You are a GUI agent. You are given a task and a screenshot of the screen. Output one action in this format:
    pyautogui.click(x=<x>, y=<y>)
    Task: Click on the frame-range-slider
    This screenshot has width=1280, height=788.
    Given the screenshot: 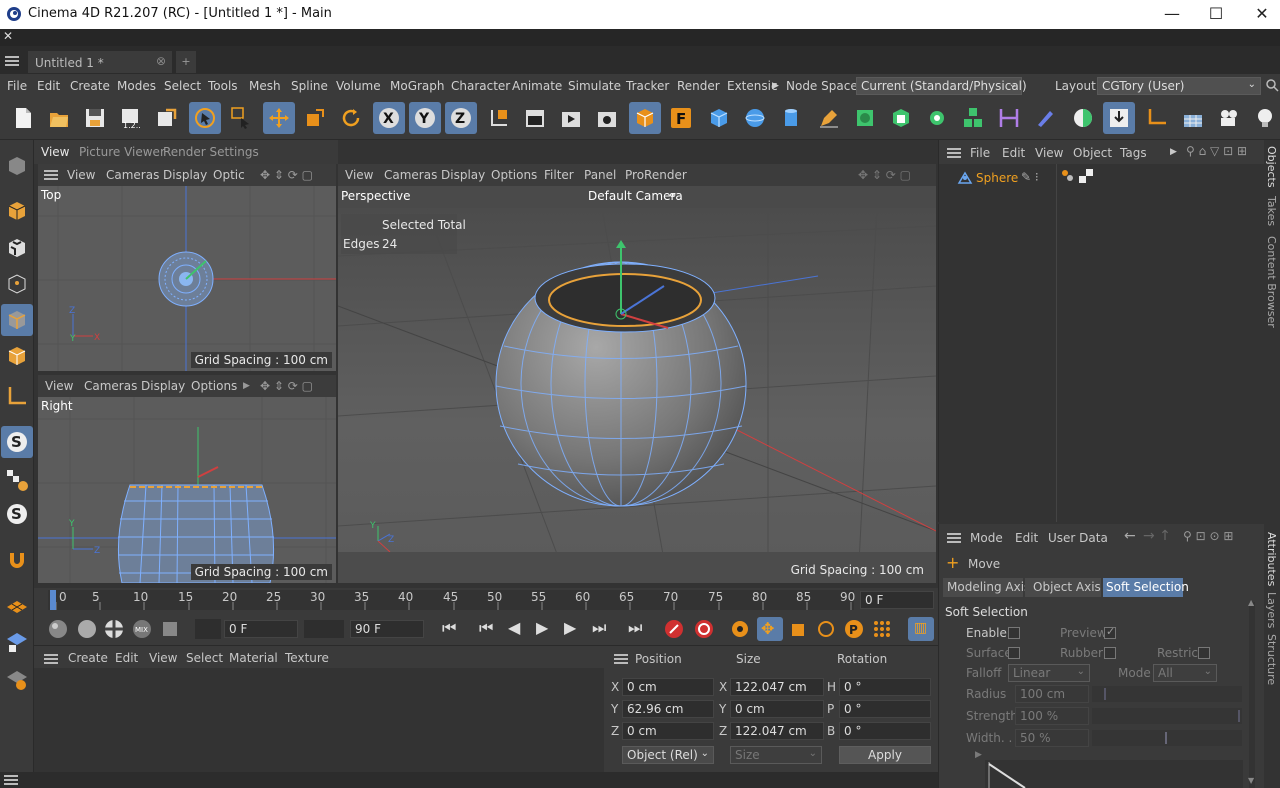 What is the action you would take?
    pyautogui.click(x=324, y=629)
    